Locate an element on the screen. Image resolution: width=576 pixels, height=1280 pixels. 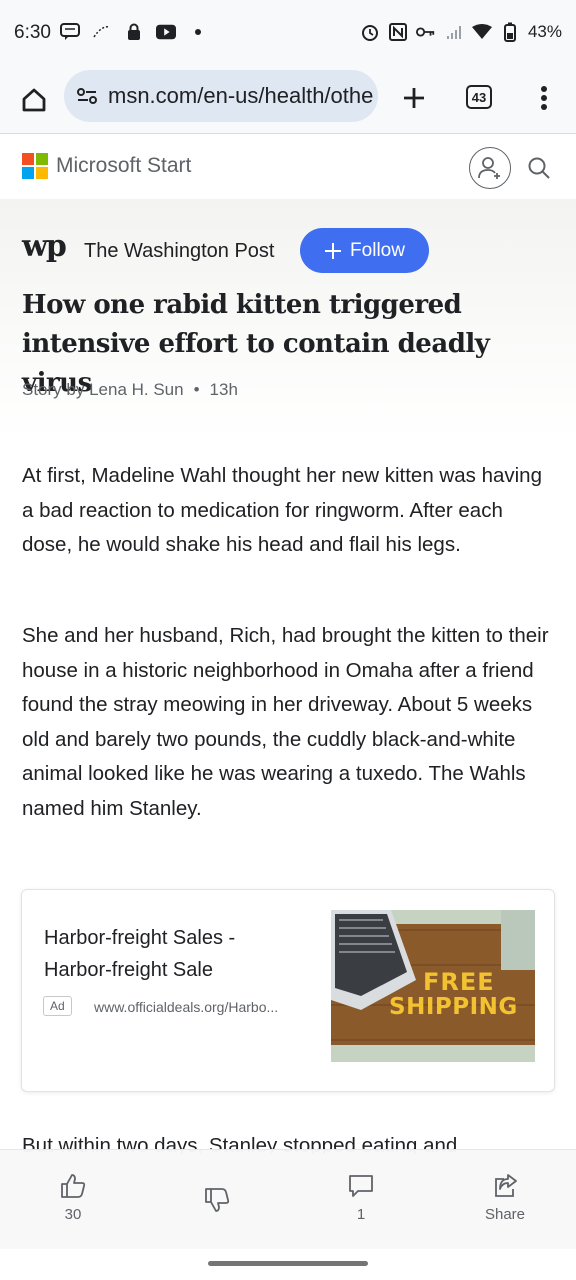
brand-name: Microsoft Start is located at coordinates (123, 166).